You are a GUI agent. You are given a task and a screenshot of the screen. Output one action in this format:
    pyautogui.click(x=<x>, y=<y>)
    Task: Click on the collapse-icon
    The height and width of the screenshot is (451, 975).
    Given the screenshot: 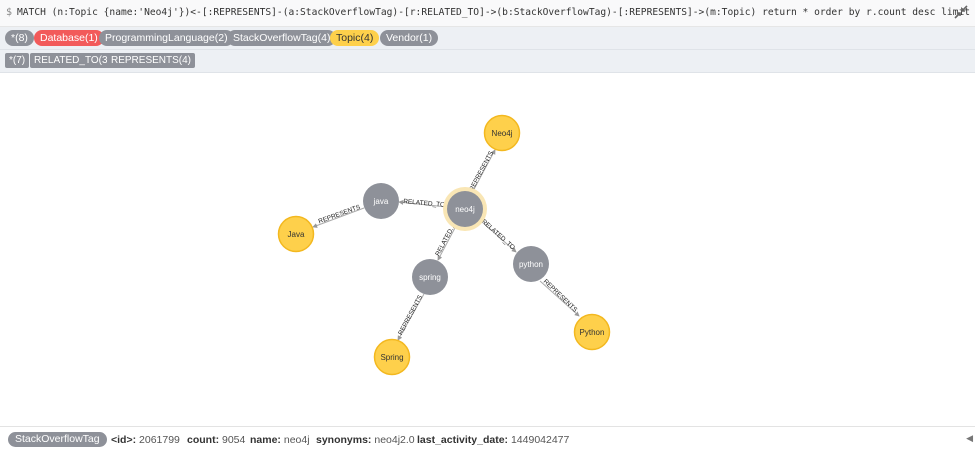 What is the action you would take?
    pyautogui.click(x=961, y=12)
    